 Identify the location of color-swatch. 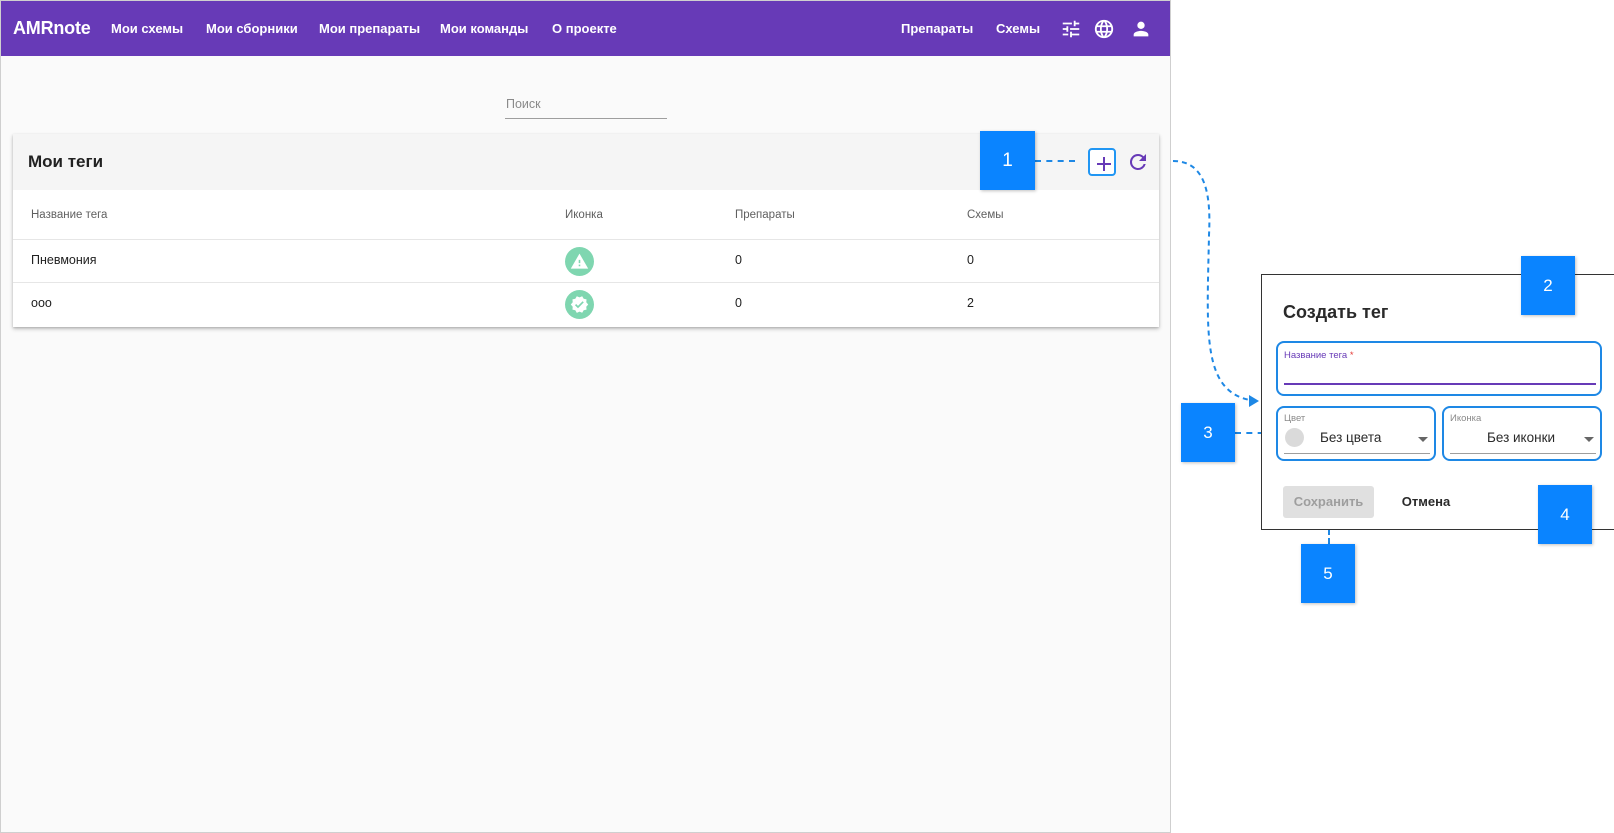
(1294, 437).